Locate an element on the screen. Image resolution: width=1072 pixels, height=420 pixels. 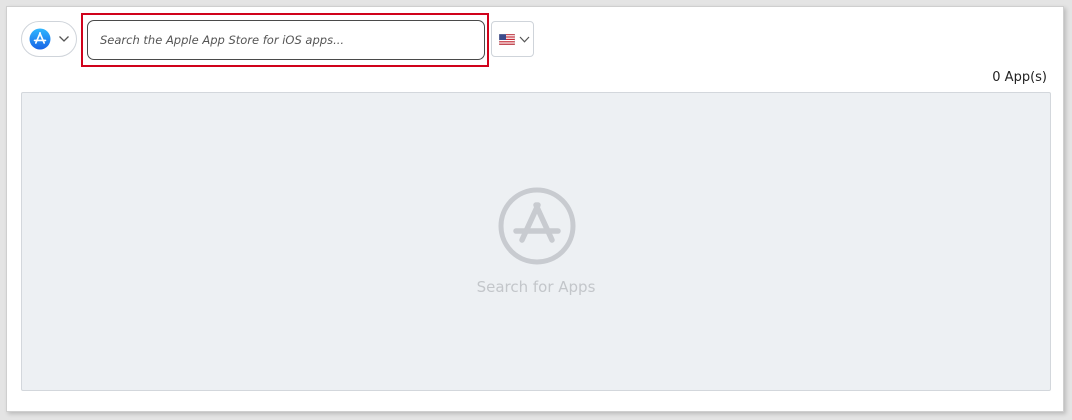
country-selector-dropdown is located at coordinates (512, 39).